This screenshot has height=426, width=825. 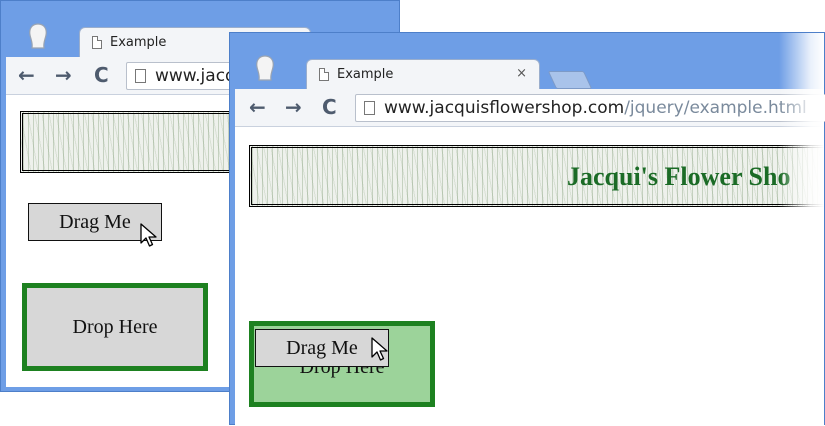 What do you see at coordinates (115, 327) in the screenshot?
I see `drop-here-target: Drop Here` at bounding box center [115, 327].